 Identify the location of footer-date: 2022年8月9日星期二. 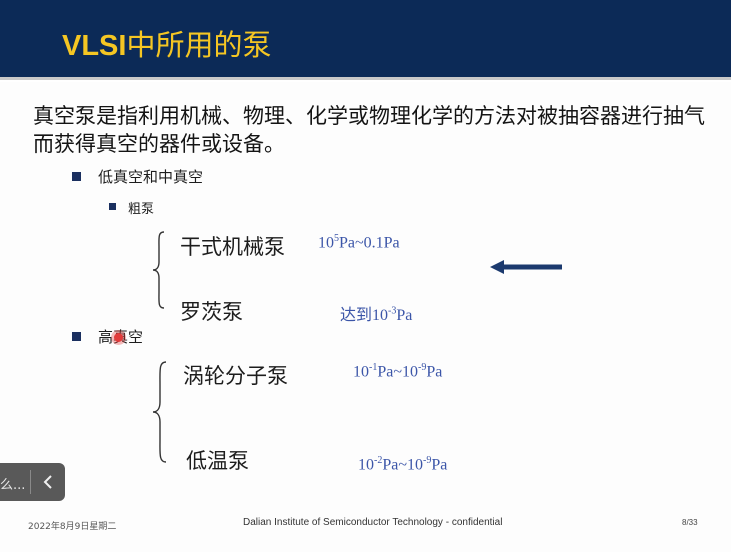
(72, 527).